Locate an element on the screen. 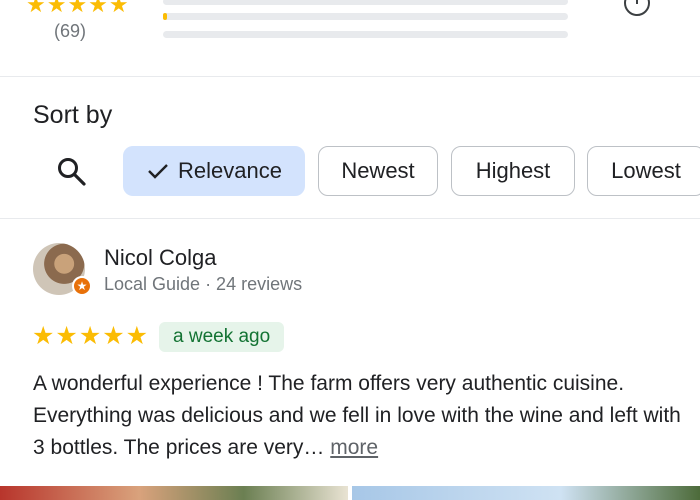  check-icon is located at coordinates (158, 171).